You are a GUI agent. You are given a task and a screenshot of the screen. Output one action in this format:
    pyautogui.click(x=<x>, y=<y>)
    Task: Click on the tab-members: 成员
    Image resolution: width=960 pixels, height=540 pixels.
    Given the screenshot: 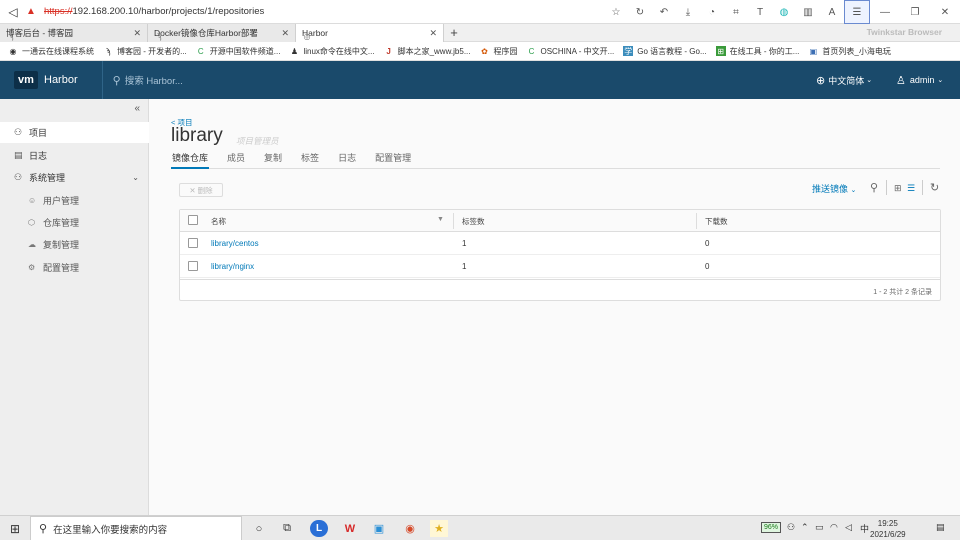 What is the action you would take?
    pyautogui.click(x=236, y=160)
    